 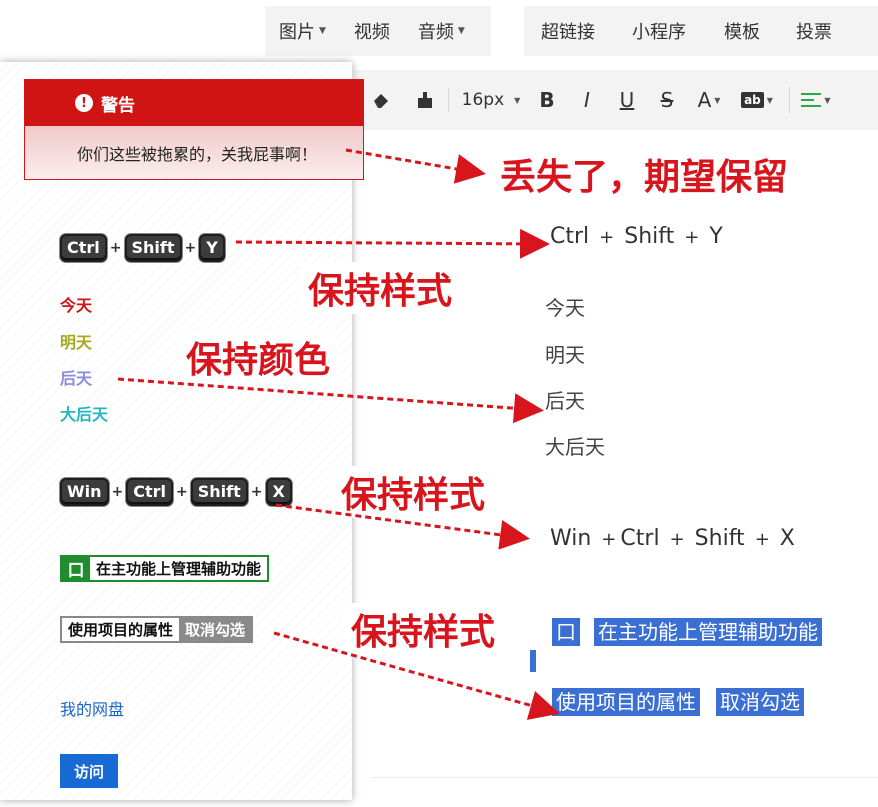 I want to click on arrow-tags, so click(x=416, y=675).